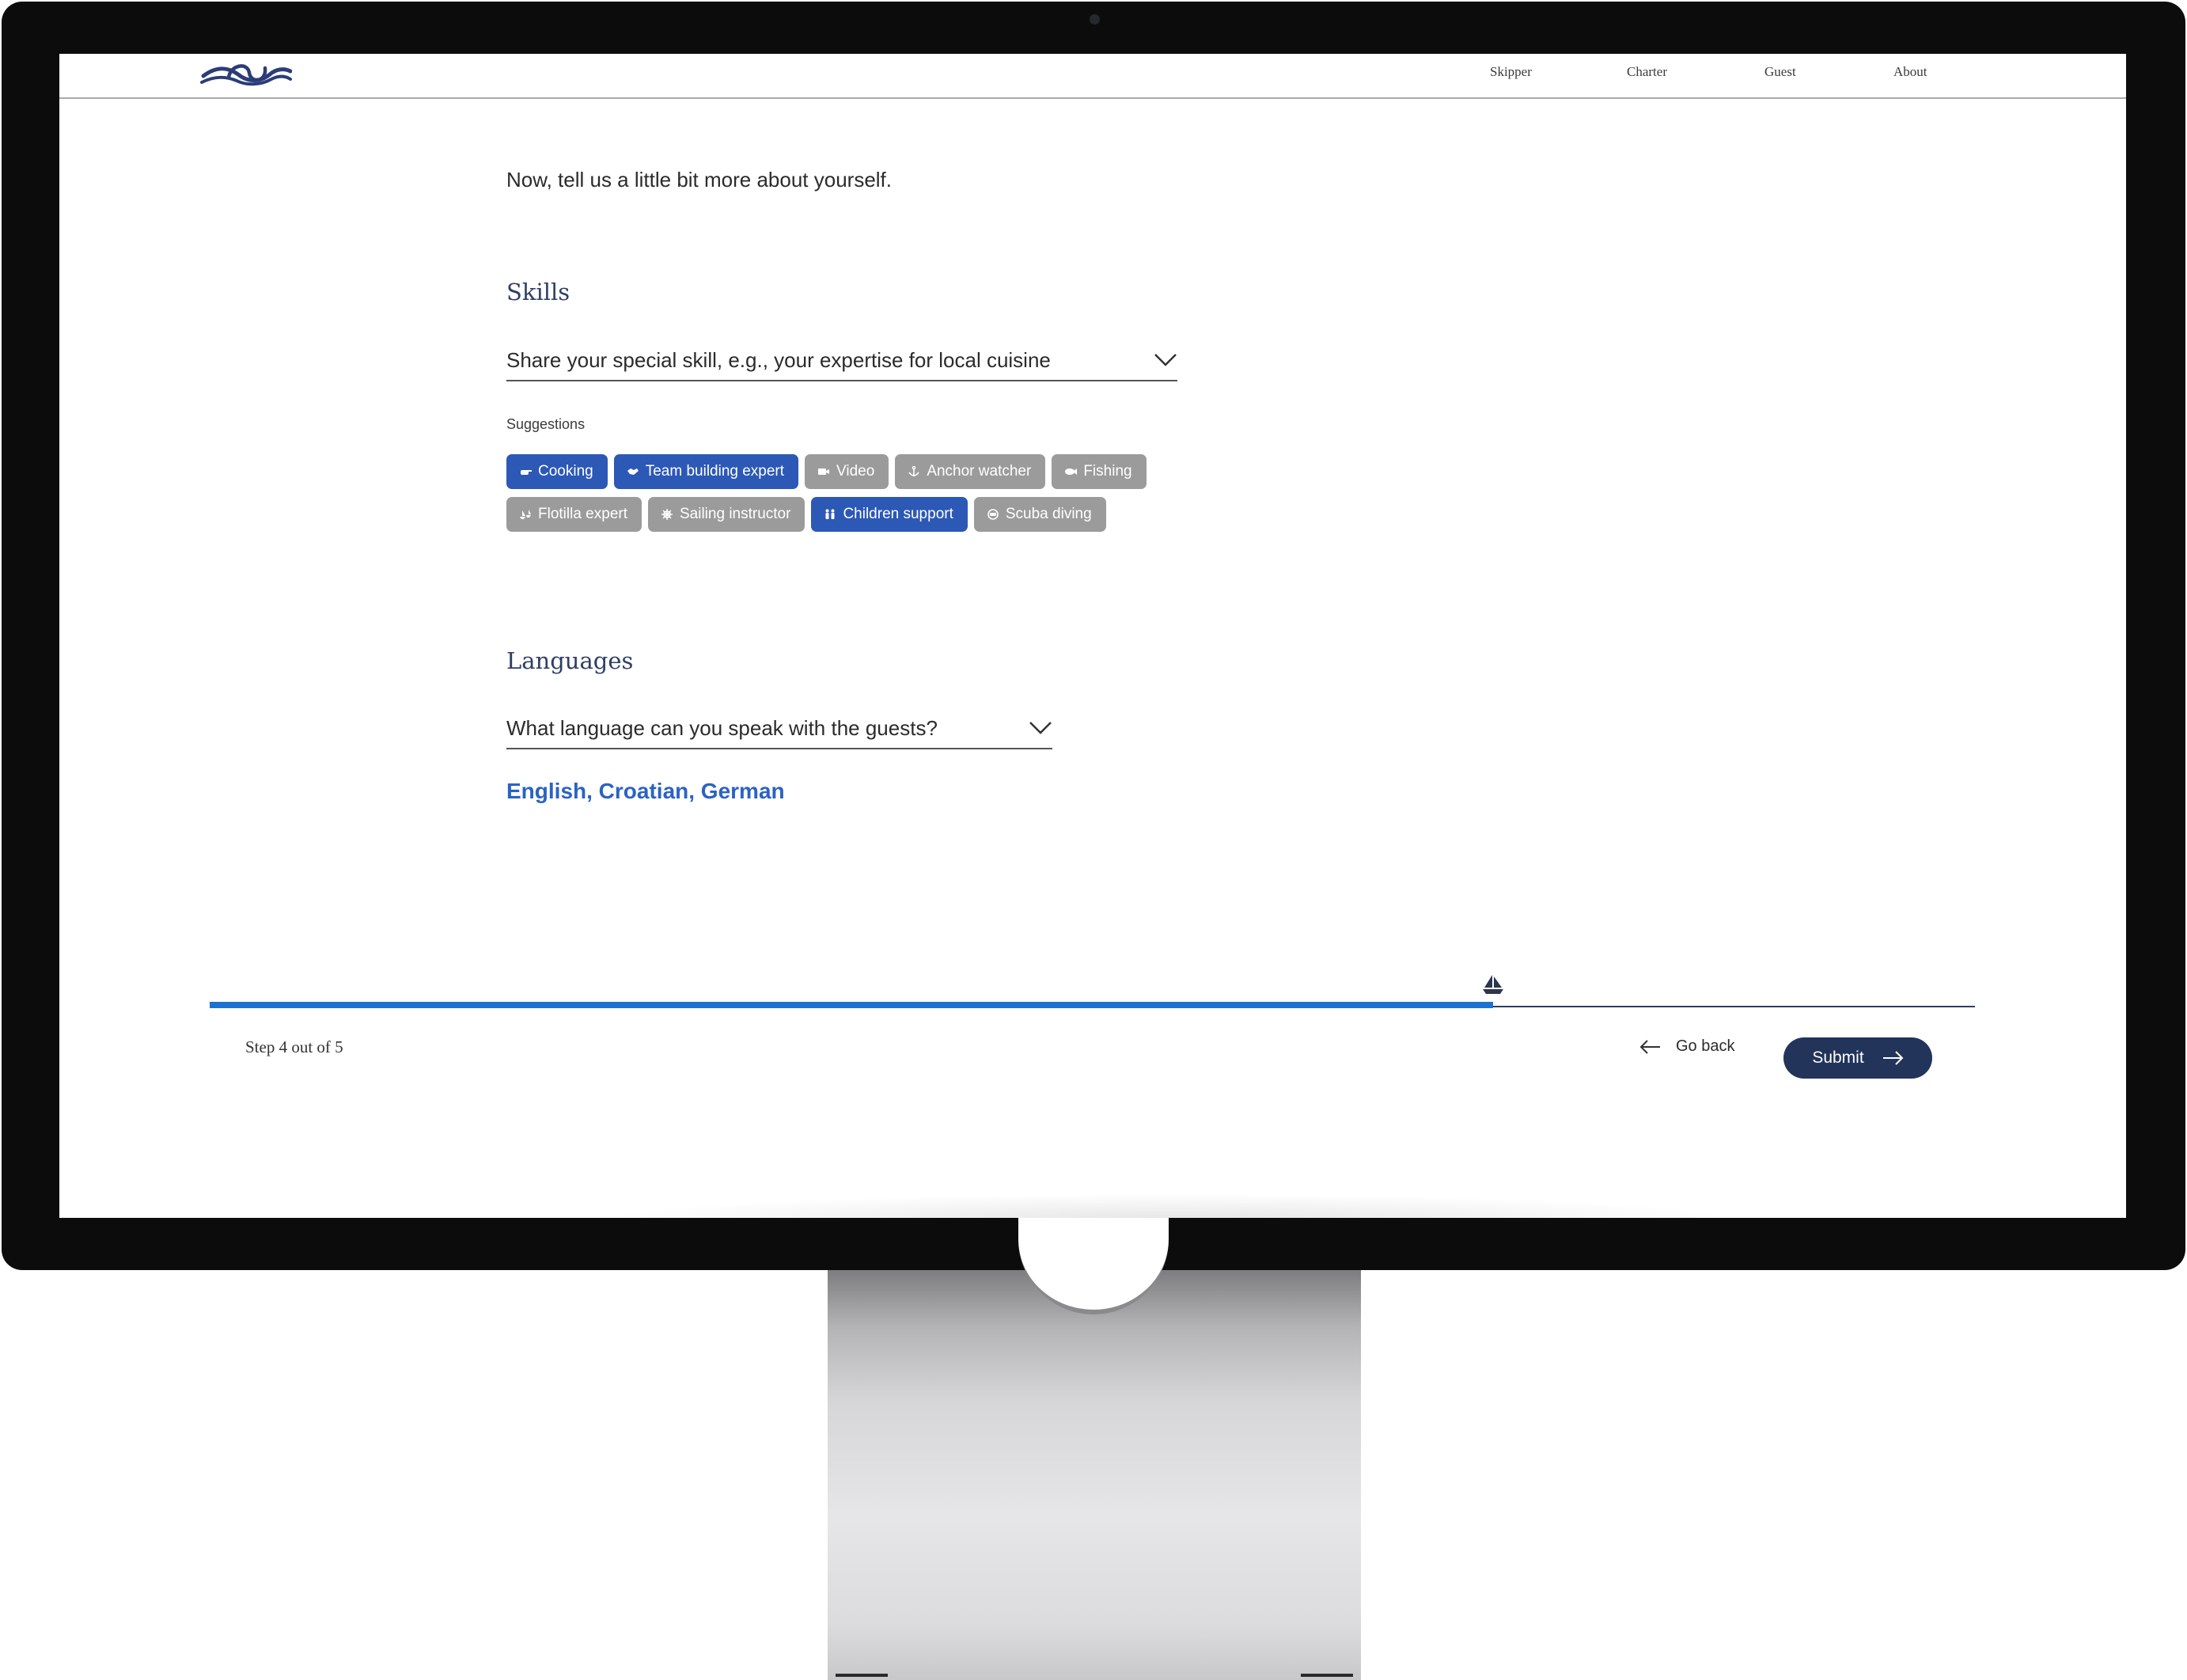 Image resolution: width=2187 pixels, height=1680 pixels. I want to click on footer-shadow, so click(1171, 1205).